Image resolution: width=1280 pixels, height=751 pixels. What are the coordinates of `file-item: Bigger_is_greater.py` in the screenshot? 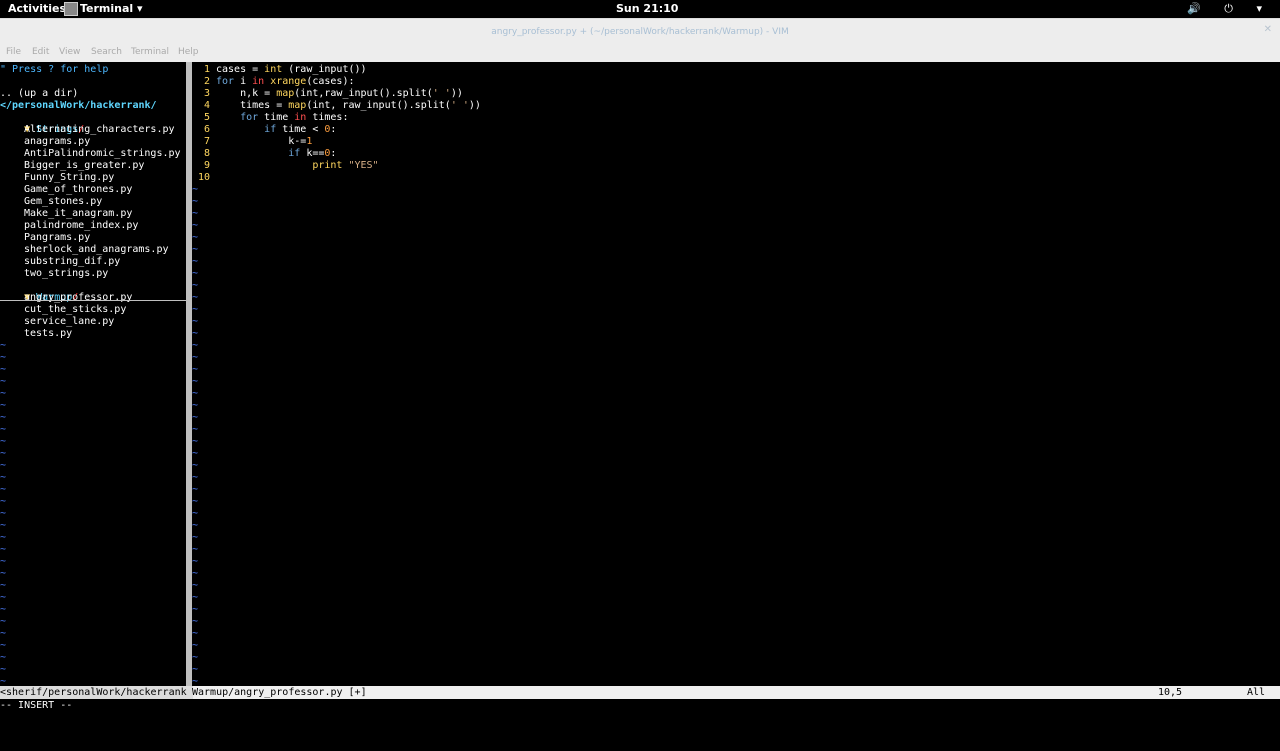 It's located at (84, 166).